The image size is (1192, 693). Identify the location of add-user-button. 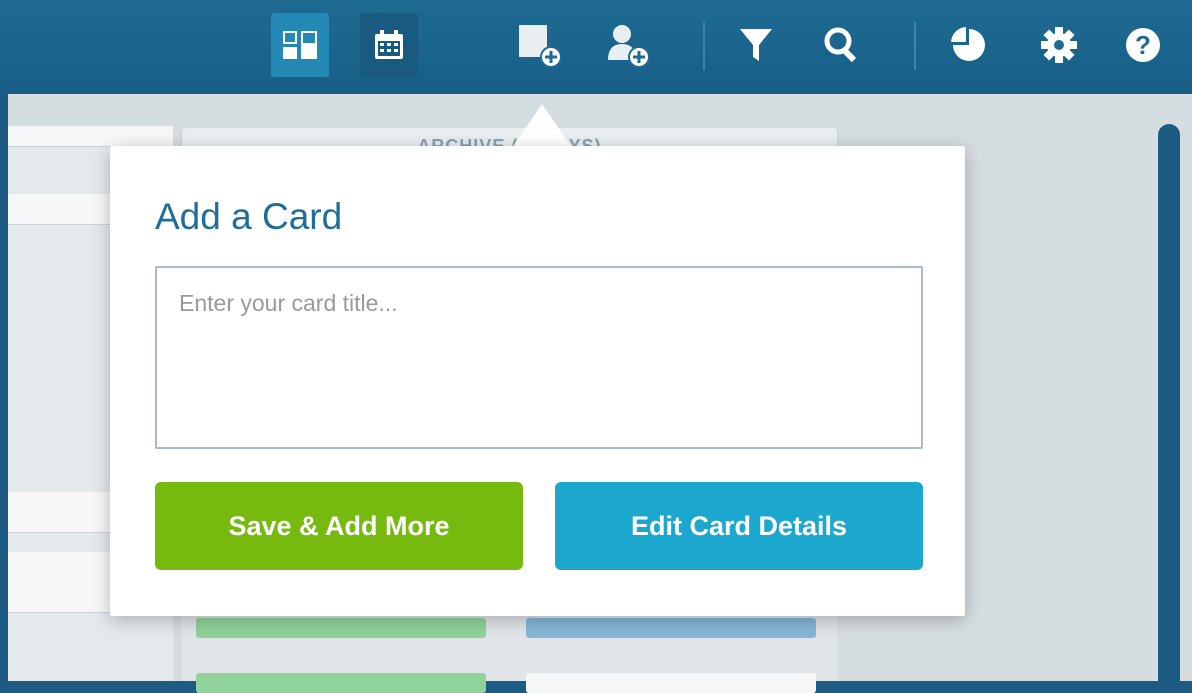
(627, 45).